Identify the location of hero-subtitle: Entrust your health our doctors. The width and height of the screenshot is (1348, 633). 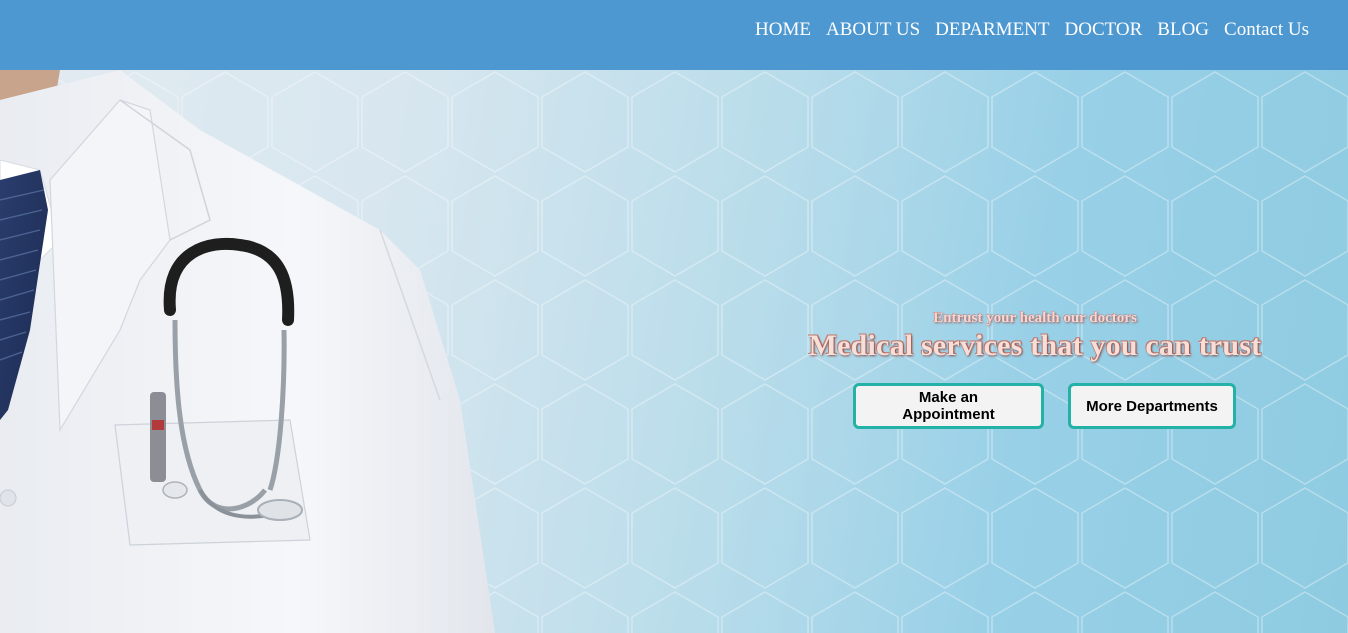
(1035, 318).